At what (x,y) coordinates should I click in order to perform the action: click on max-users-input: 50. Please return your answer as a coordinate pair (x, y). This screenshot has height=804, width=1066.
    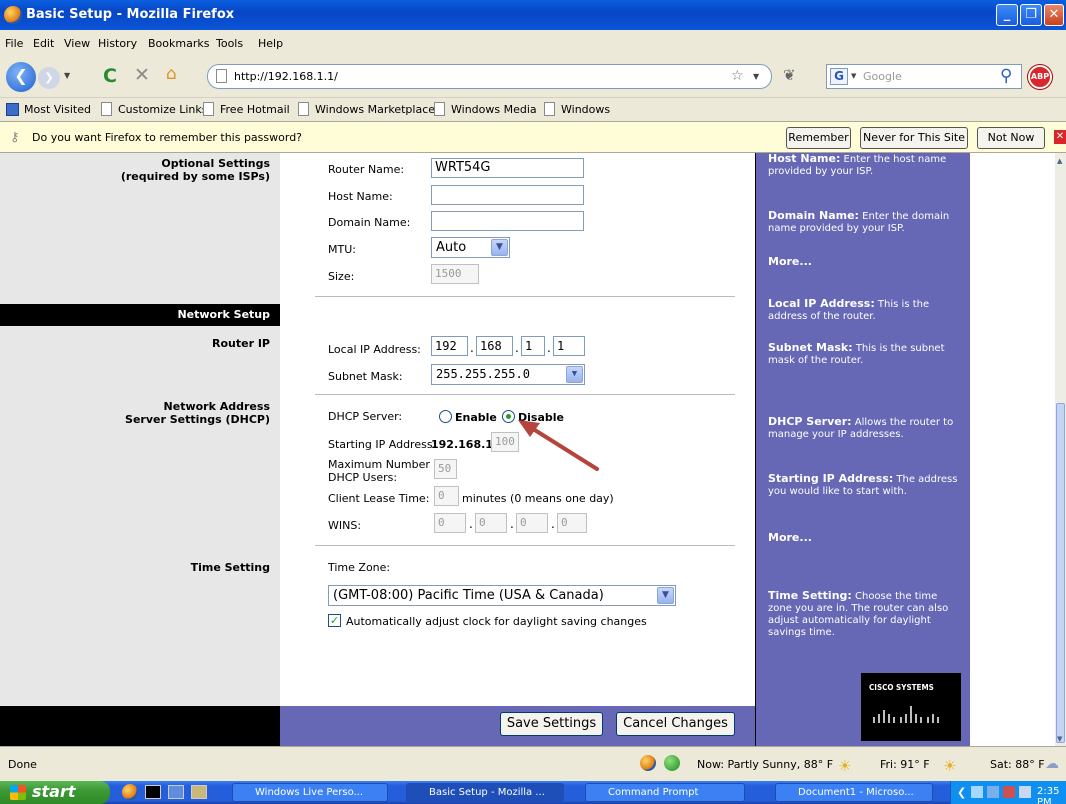
    Looking at the image, I should click on (445, 469).